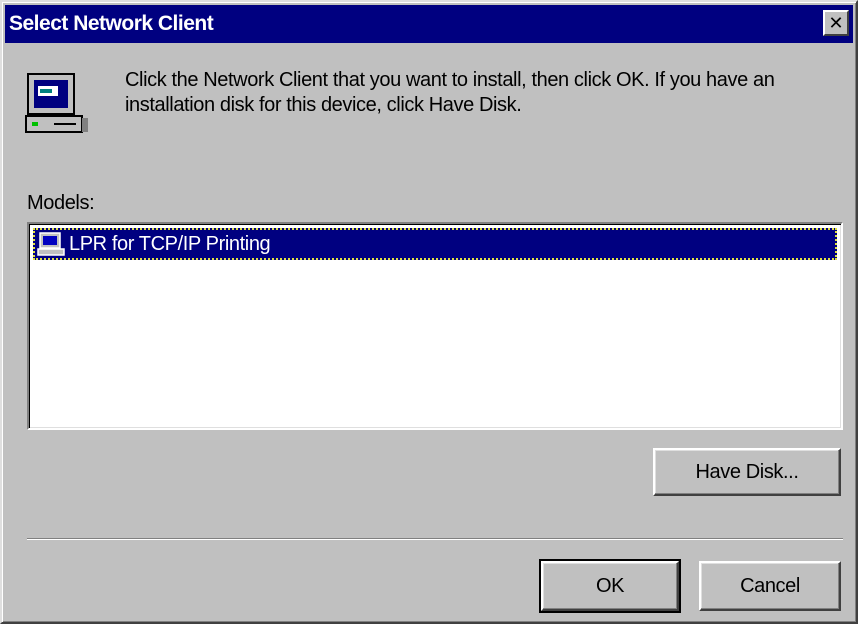  Describe the element at coordinates (610, 586) in the screenshot. I see `ok-button: OK` at that location.